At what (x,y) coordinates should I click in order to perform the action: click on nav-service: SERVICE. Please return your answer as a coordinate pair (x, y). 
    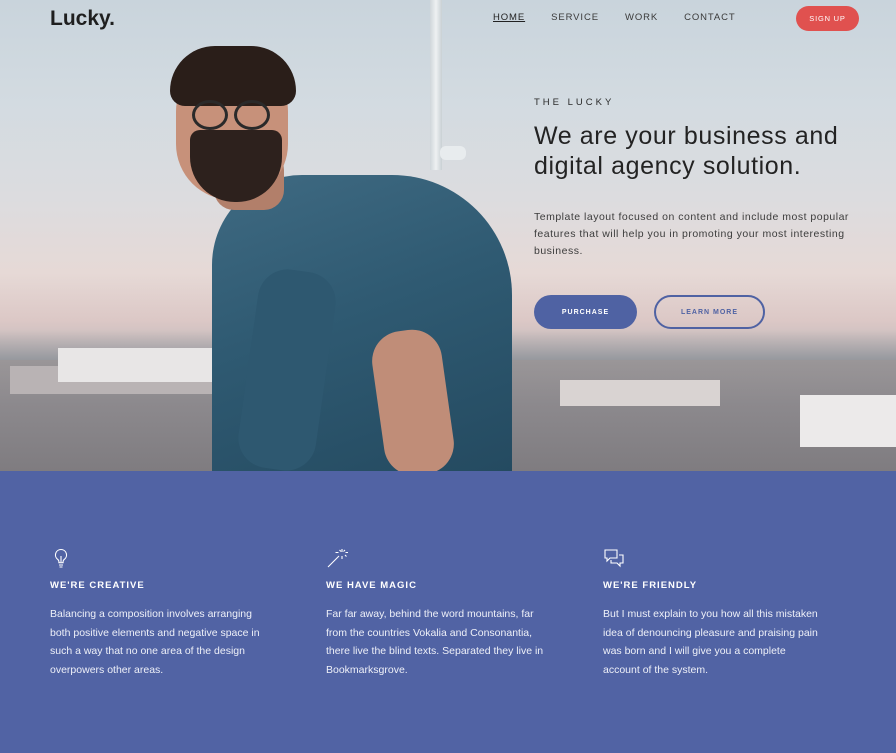
    Looking at the image, I should click on (575, 18).